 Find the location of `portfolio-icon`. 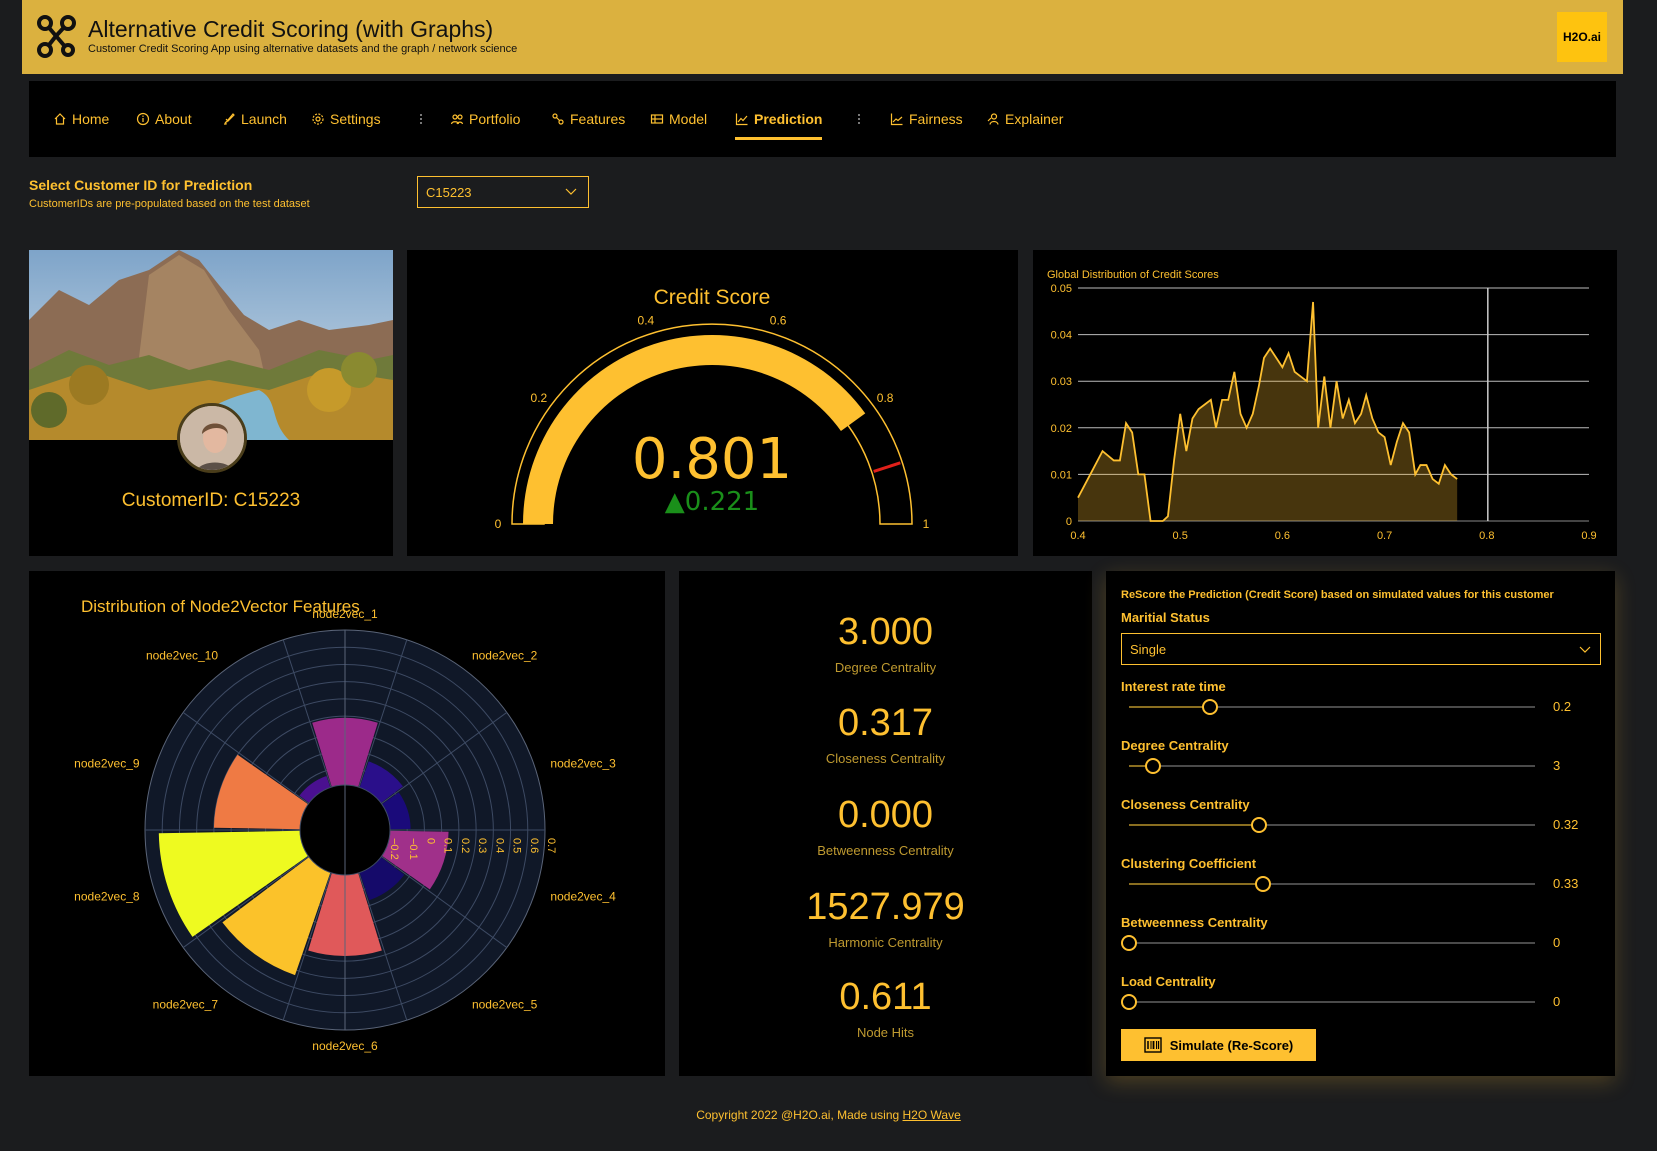

portfolio-icon is located at coordinates (457, 119).